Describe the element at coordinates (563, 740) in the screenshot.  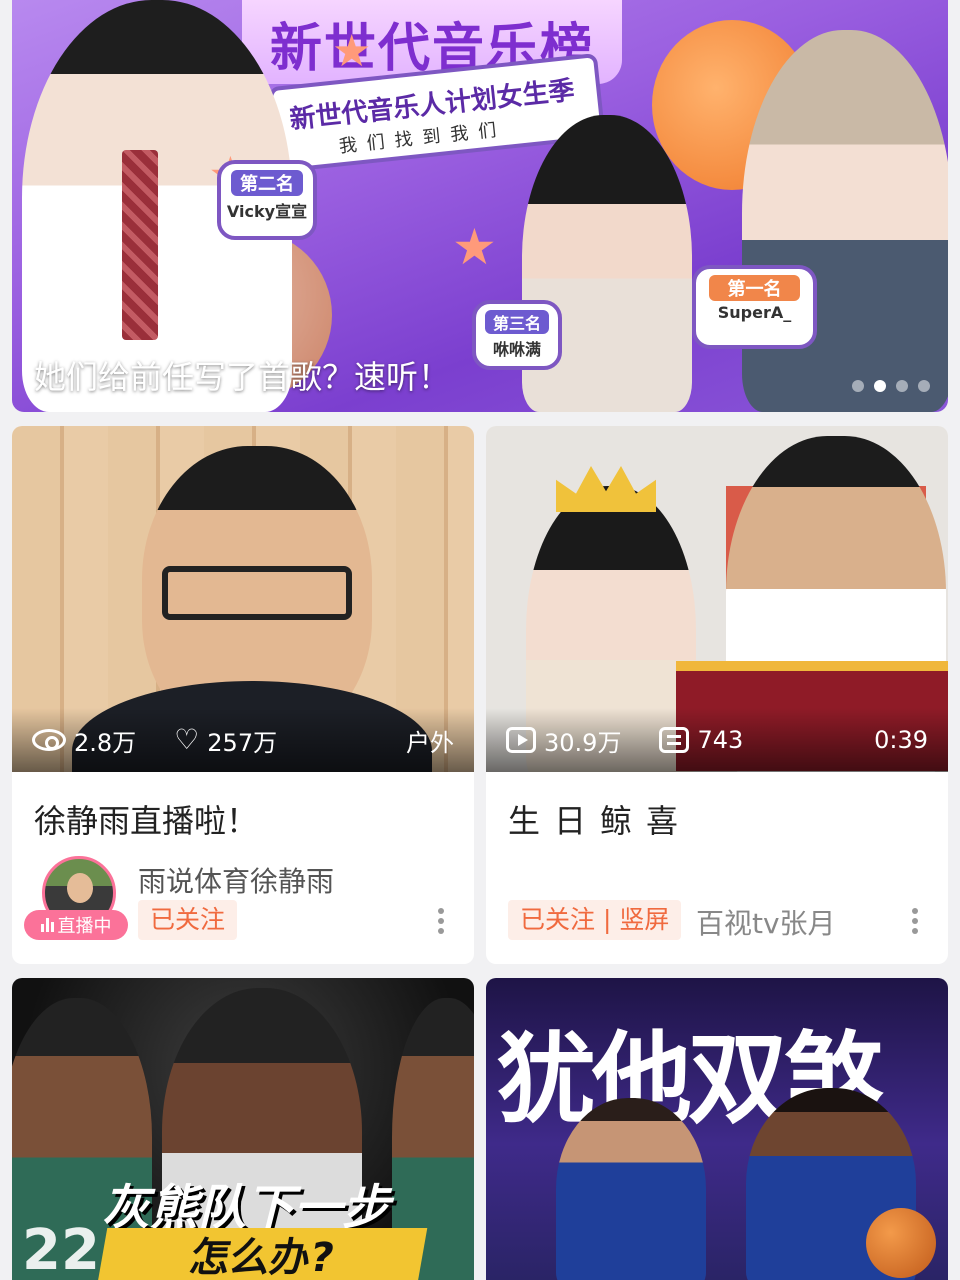
I see `play-count: 30.9万` at that location.